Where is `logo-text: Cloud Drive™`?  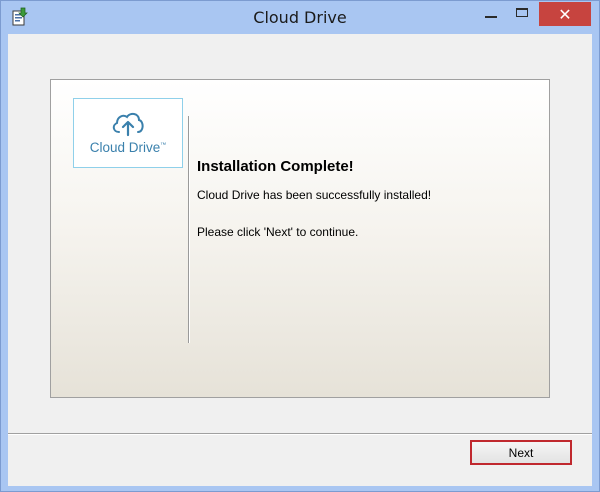 logo-text: Cloud Drive™ is located at coordinates (128, 147).